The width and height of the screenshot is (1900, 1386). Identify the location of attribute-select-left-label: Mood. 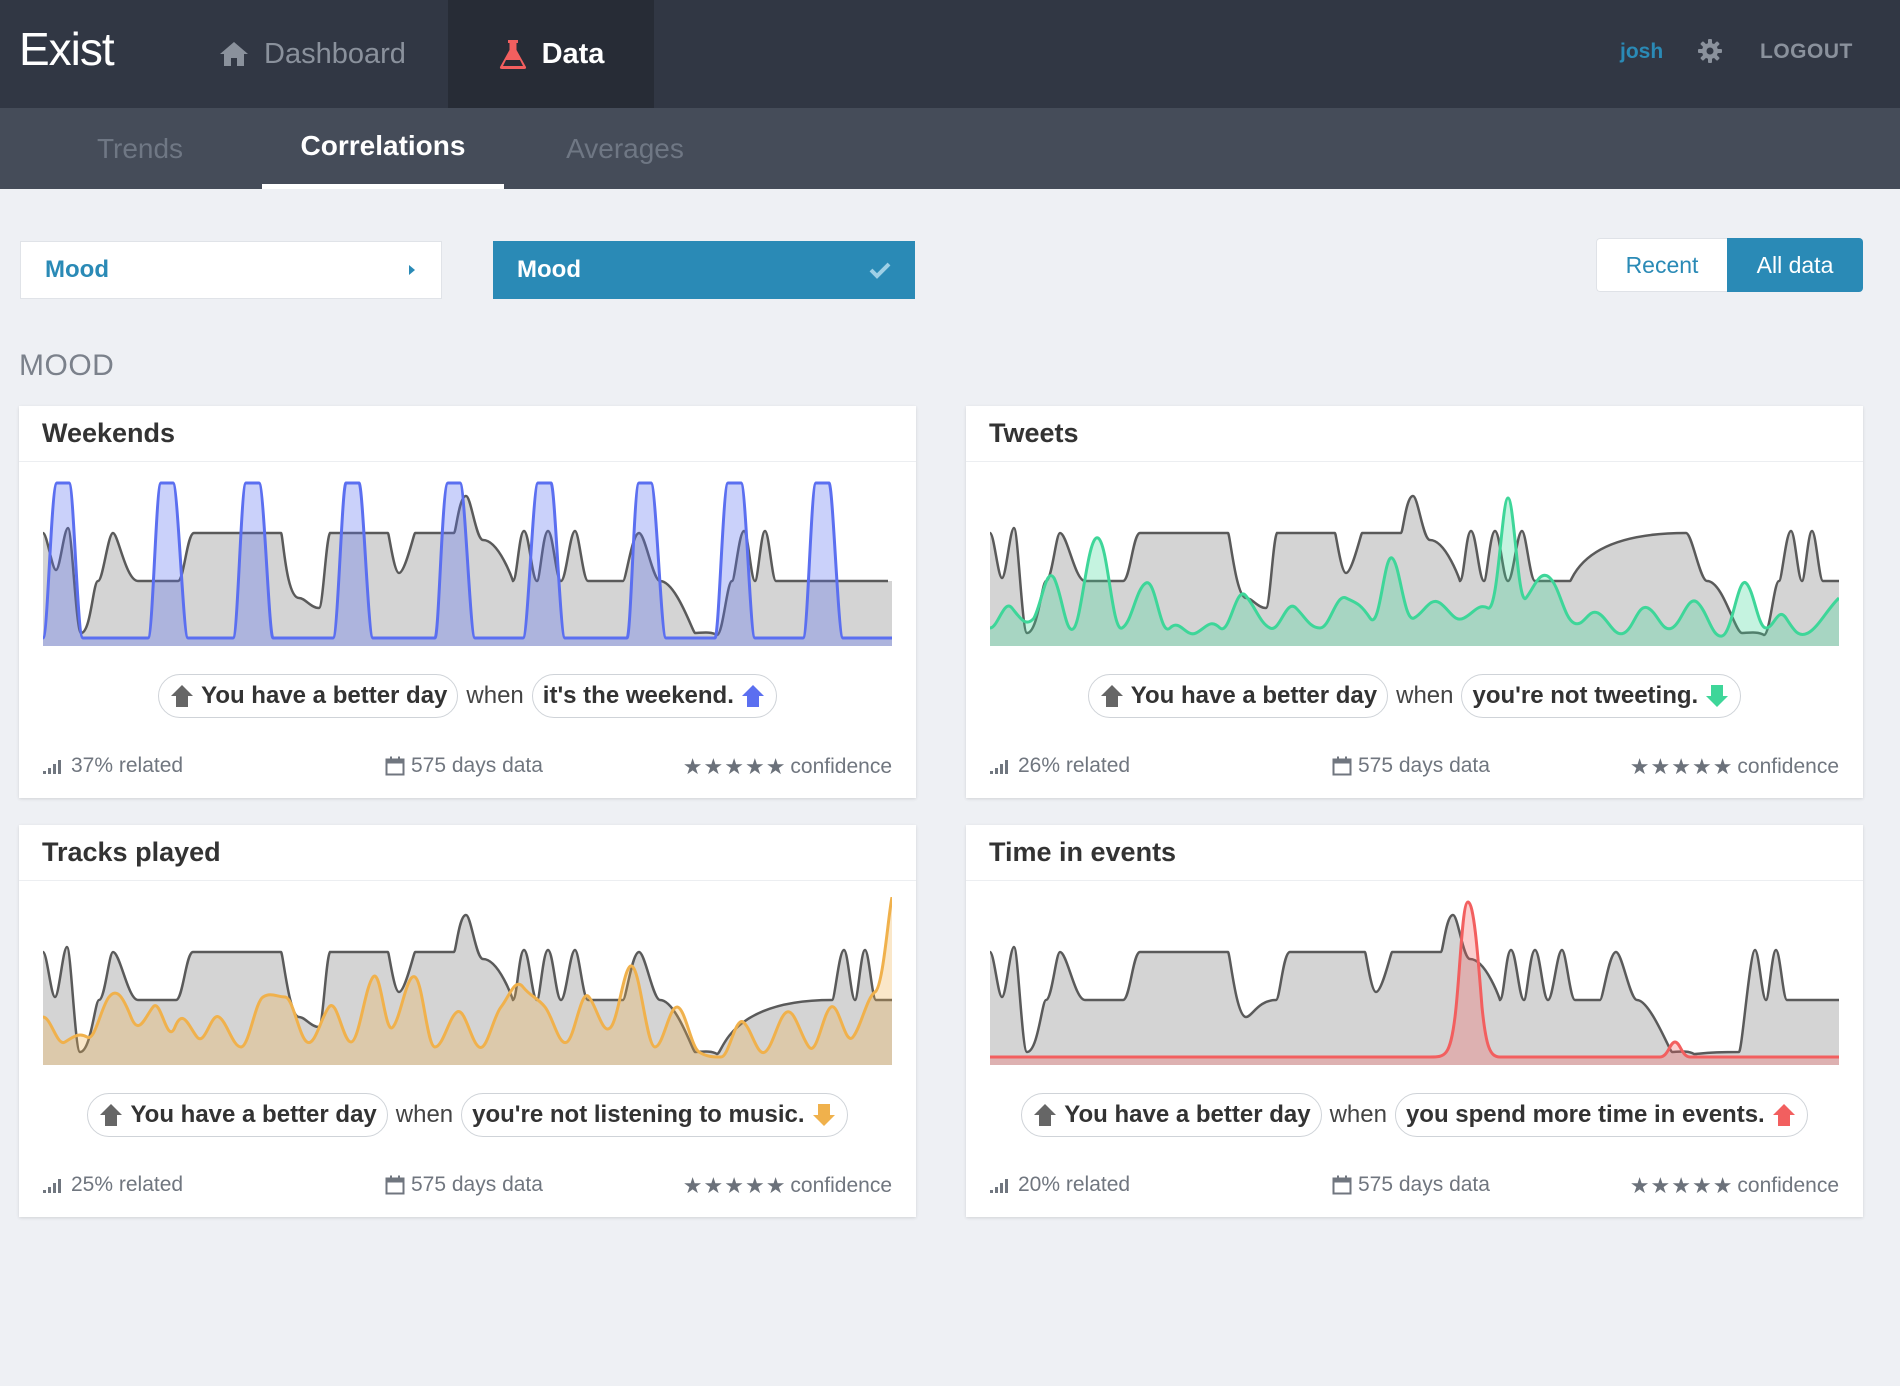
(77, 269).